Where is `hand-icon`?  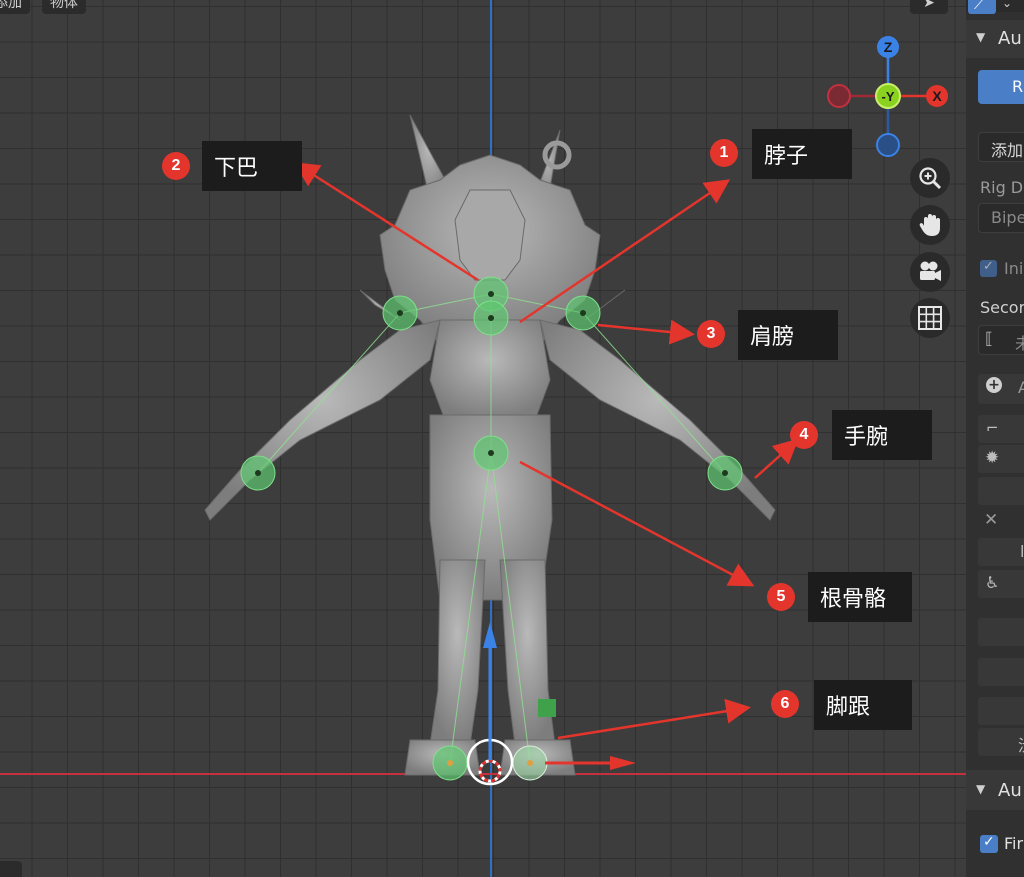
hand-icon is located at coordinates (929, 225).